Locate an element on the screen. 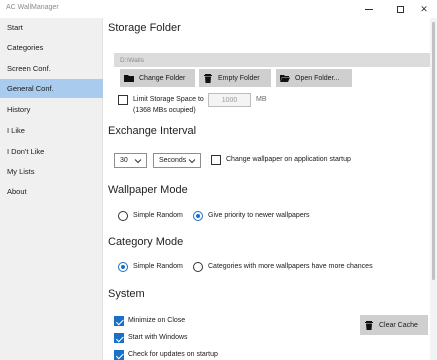 The image size is (437, 360). minimize-button is located at coordinates (369, 9).